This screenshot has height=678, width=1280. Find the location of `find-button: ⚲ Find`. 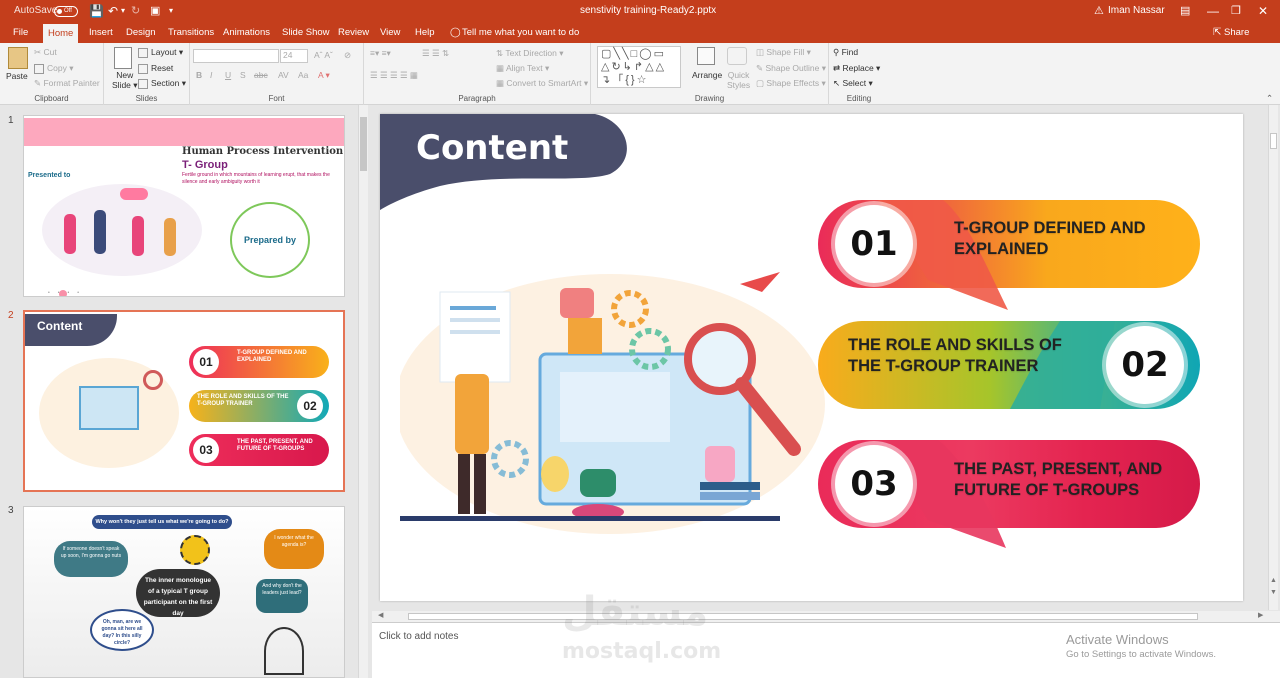

find-button: ⚲ Find is located at coordinates (845, 52).